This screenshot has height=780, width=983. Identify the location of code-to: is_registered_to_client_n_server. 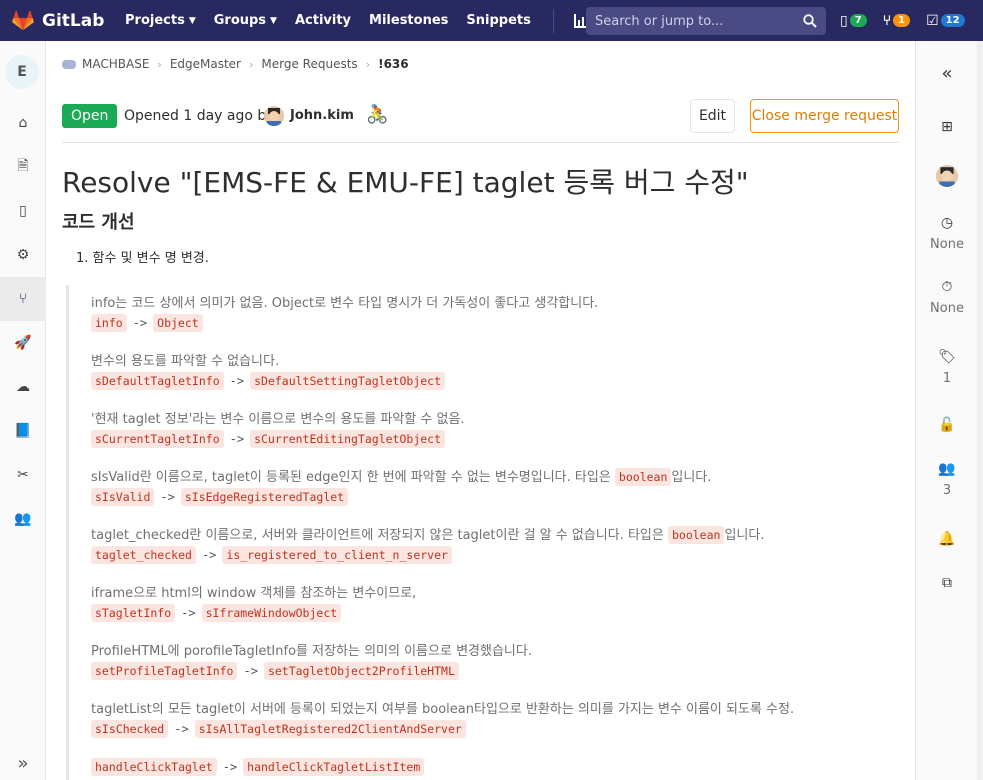
(337, 555).